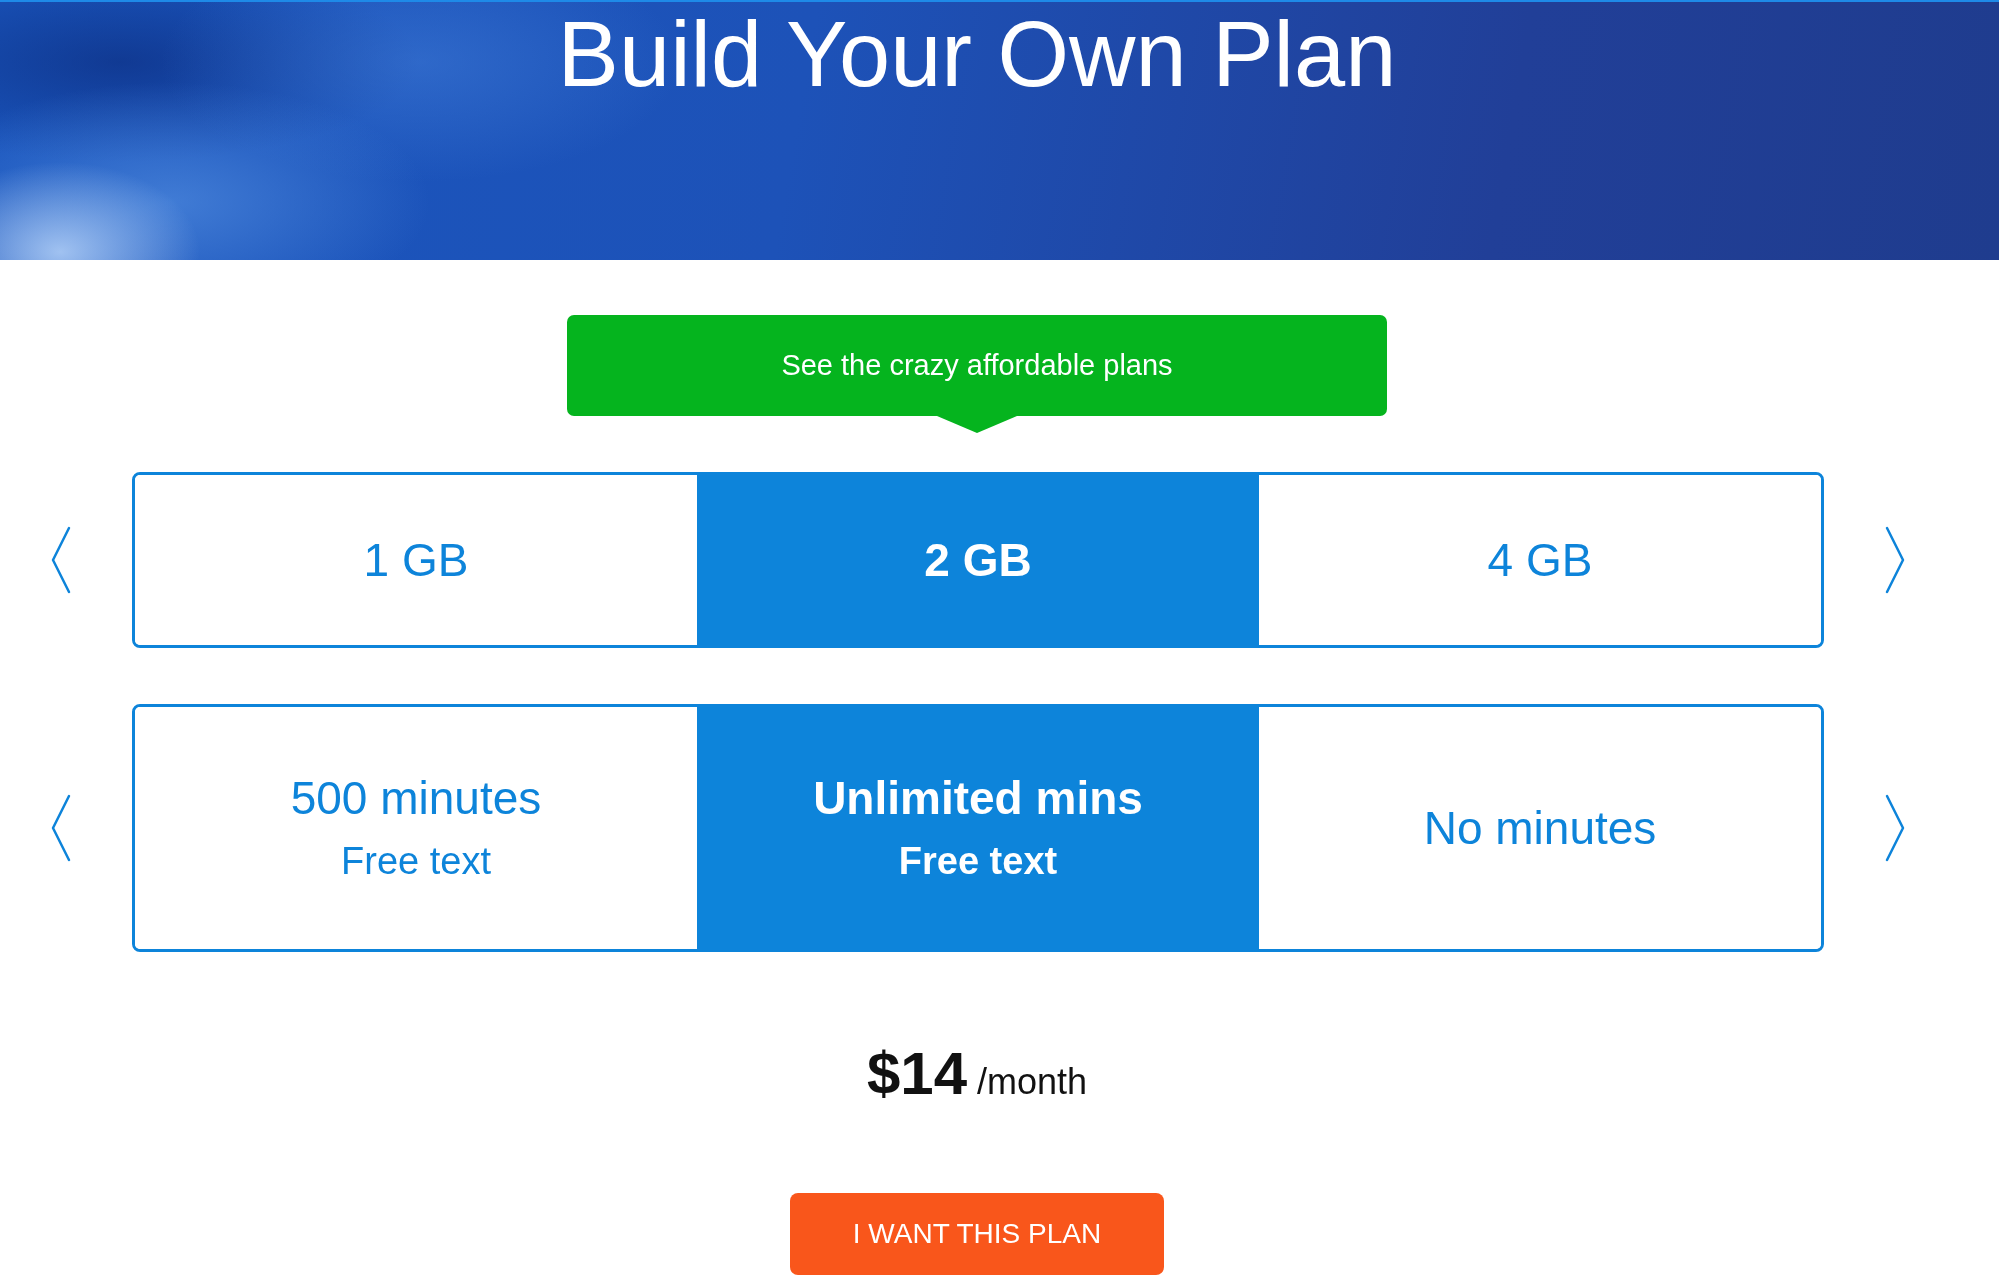 The height and width of the screenshot is (1281, 1999). I want to click on callout-banner: See the crazy affordable plans, so click(977, 374).